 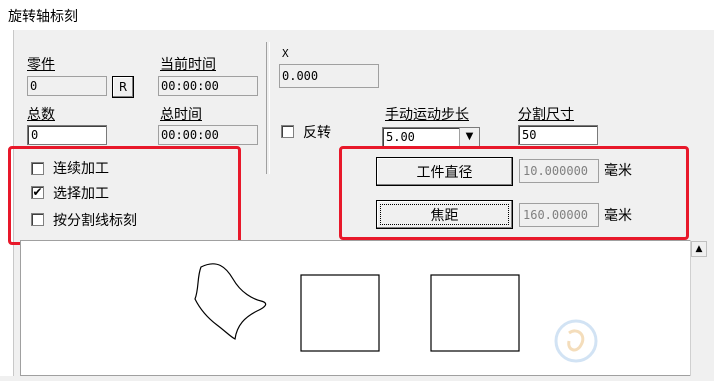 I want to click on chevron-down-icon: ▼, so click(x=469, y=137).